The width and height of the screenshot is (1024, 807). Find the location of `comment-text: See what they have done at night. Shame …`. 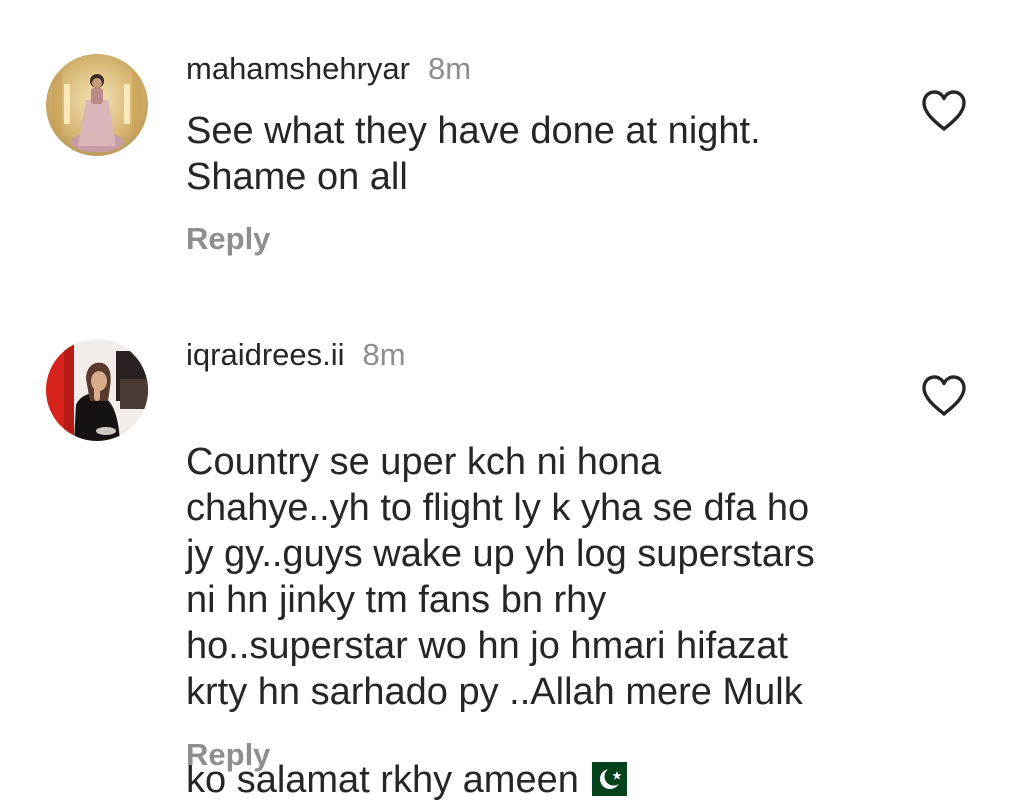

comment-text: See what they have done at night. Shame … is located at coordinates (473, 154).